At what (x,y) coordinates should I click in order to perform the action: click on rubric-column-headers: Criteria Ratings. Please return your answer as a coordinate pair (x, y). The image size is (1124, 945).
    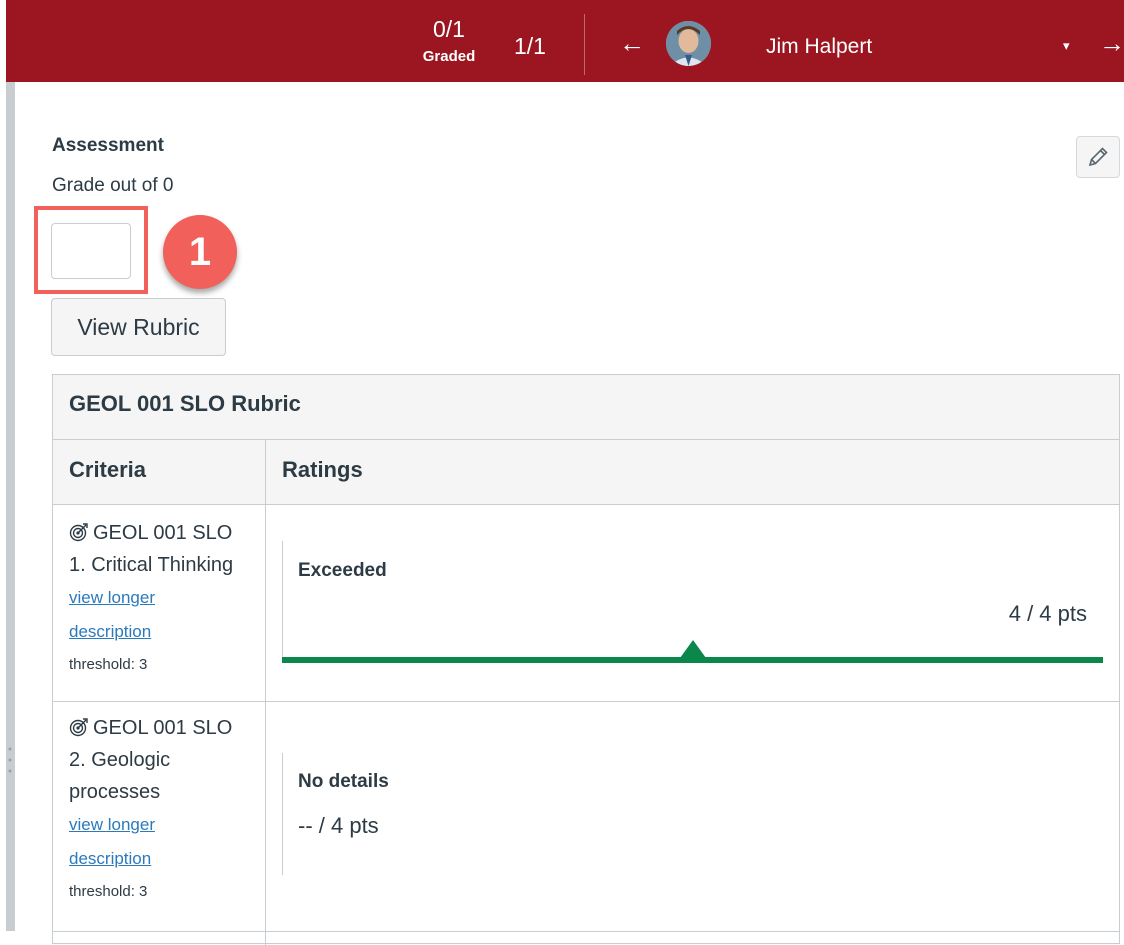
    Looking at the image, I should click on (586, 472).